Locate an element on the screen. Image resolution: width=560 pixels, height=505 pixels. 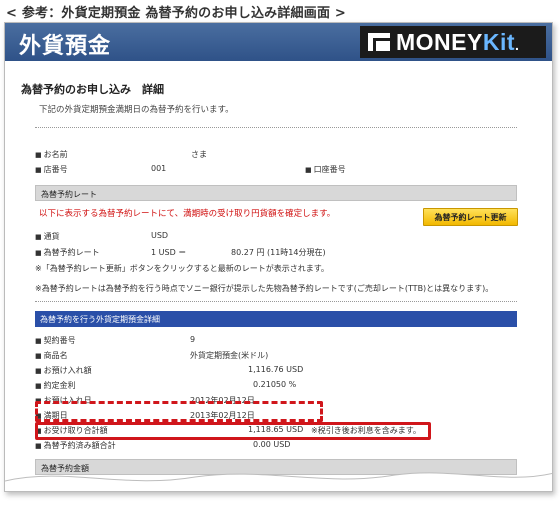
customer-name-value: さま is located at coordinates (199, 154).